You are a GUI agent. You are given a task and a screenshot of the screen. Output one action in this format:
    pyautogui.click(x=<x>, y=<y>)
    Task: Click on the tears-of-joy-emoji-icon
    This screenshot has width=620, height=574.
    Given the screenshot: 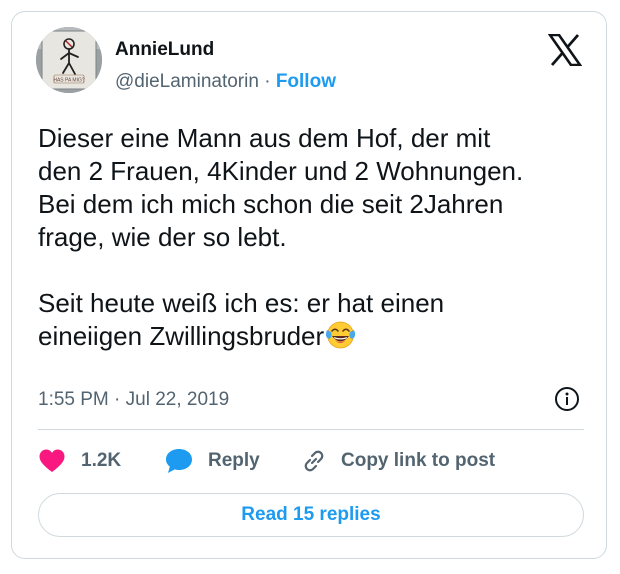 What is the action you would take?
    pyautogui.click(x=340, y=339)
    